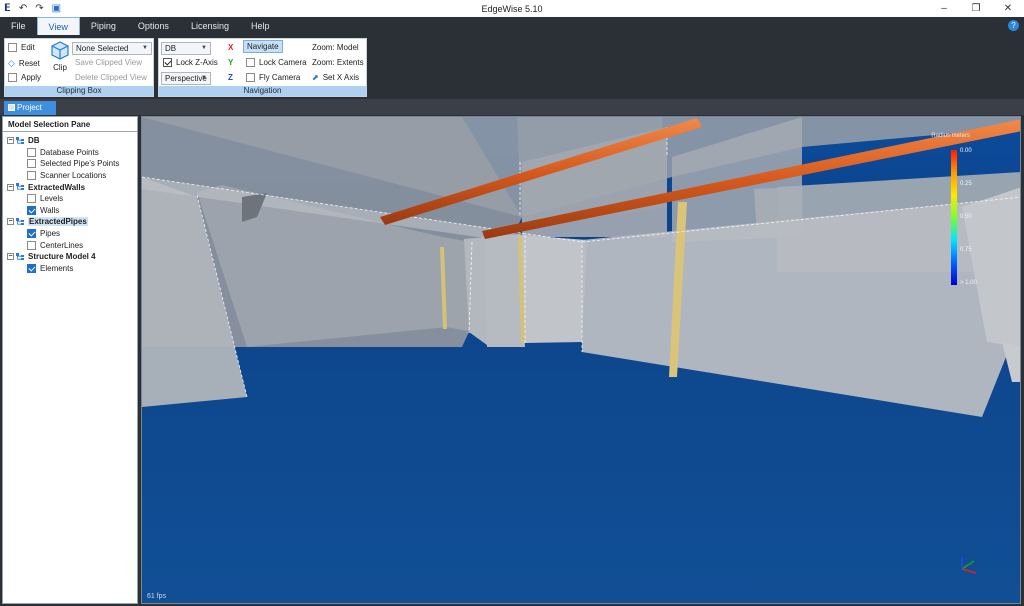  I want to click on menu-help: Help, so click(260, 26).